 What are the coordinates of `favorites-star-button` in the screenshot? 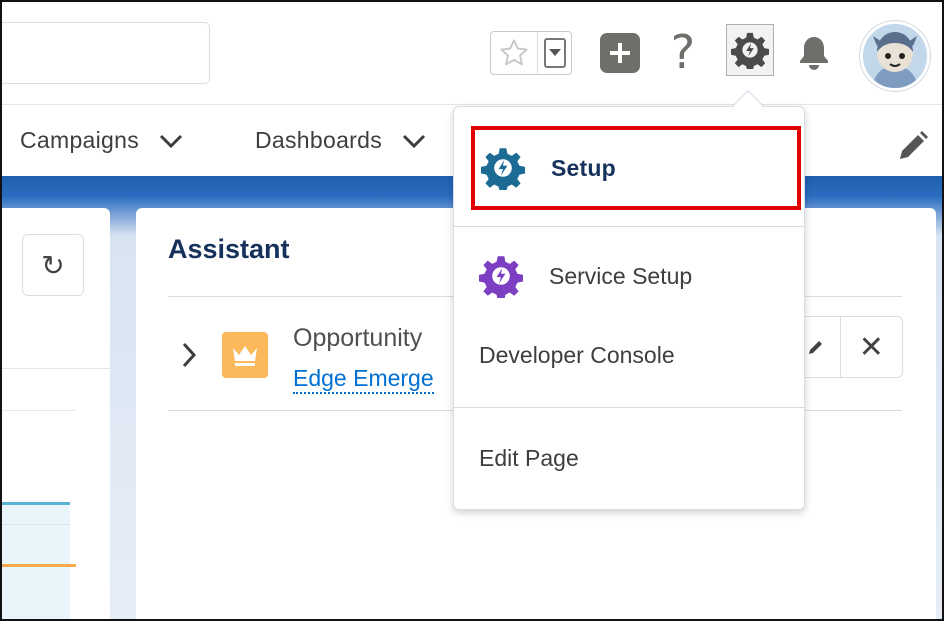 It's located at (515, 53).